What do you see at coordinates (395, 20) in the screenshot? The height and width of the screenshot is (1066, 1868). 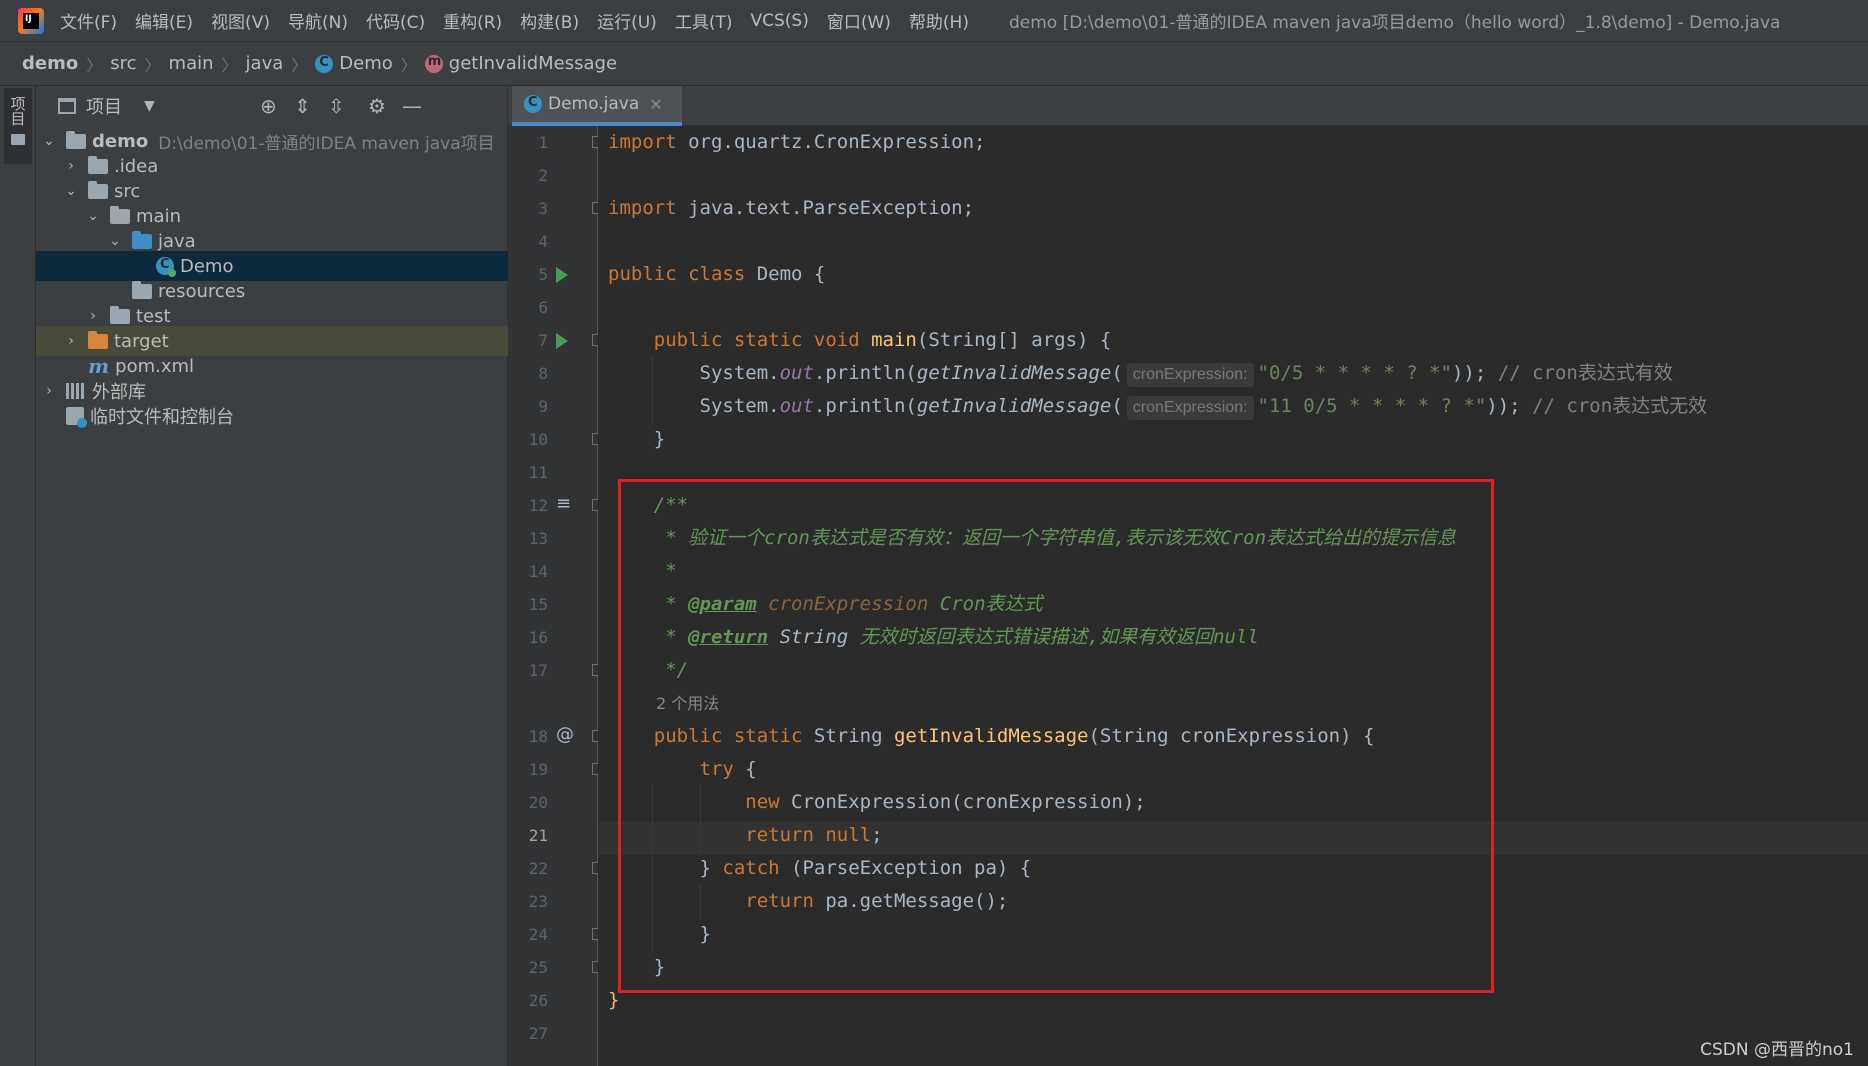 I see `menu-code: 代码(C)` at bounding box center [395, 20].